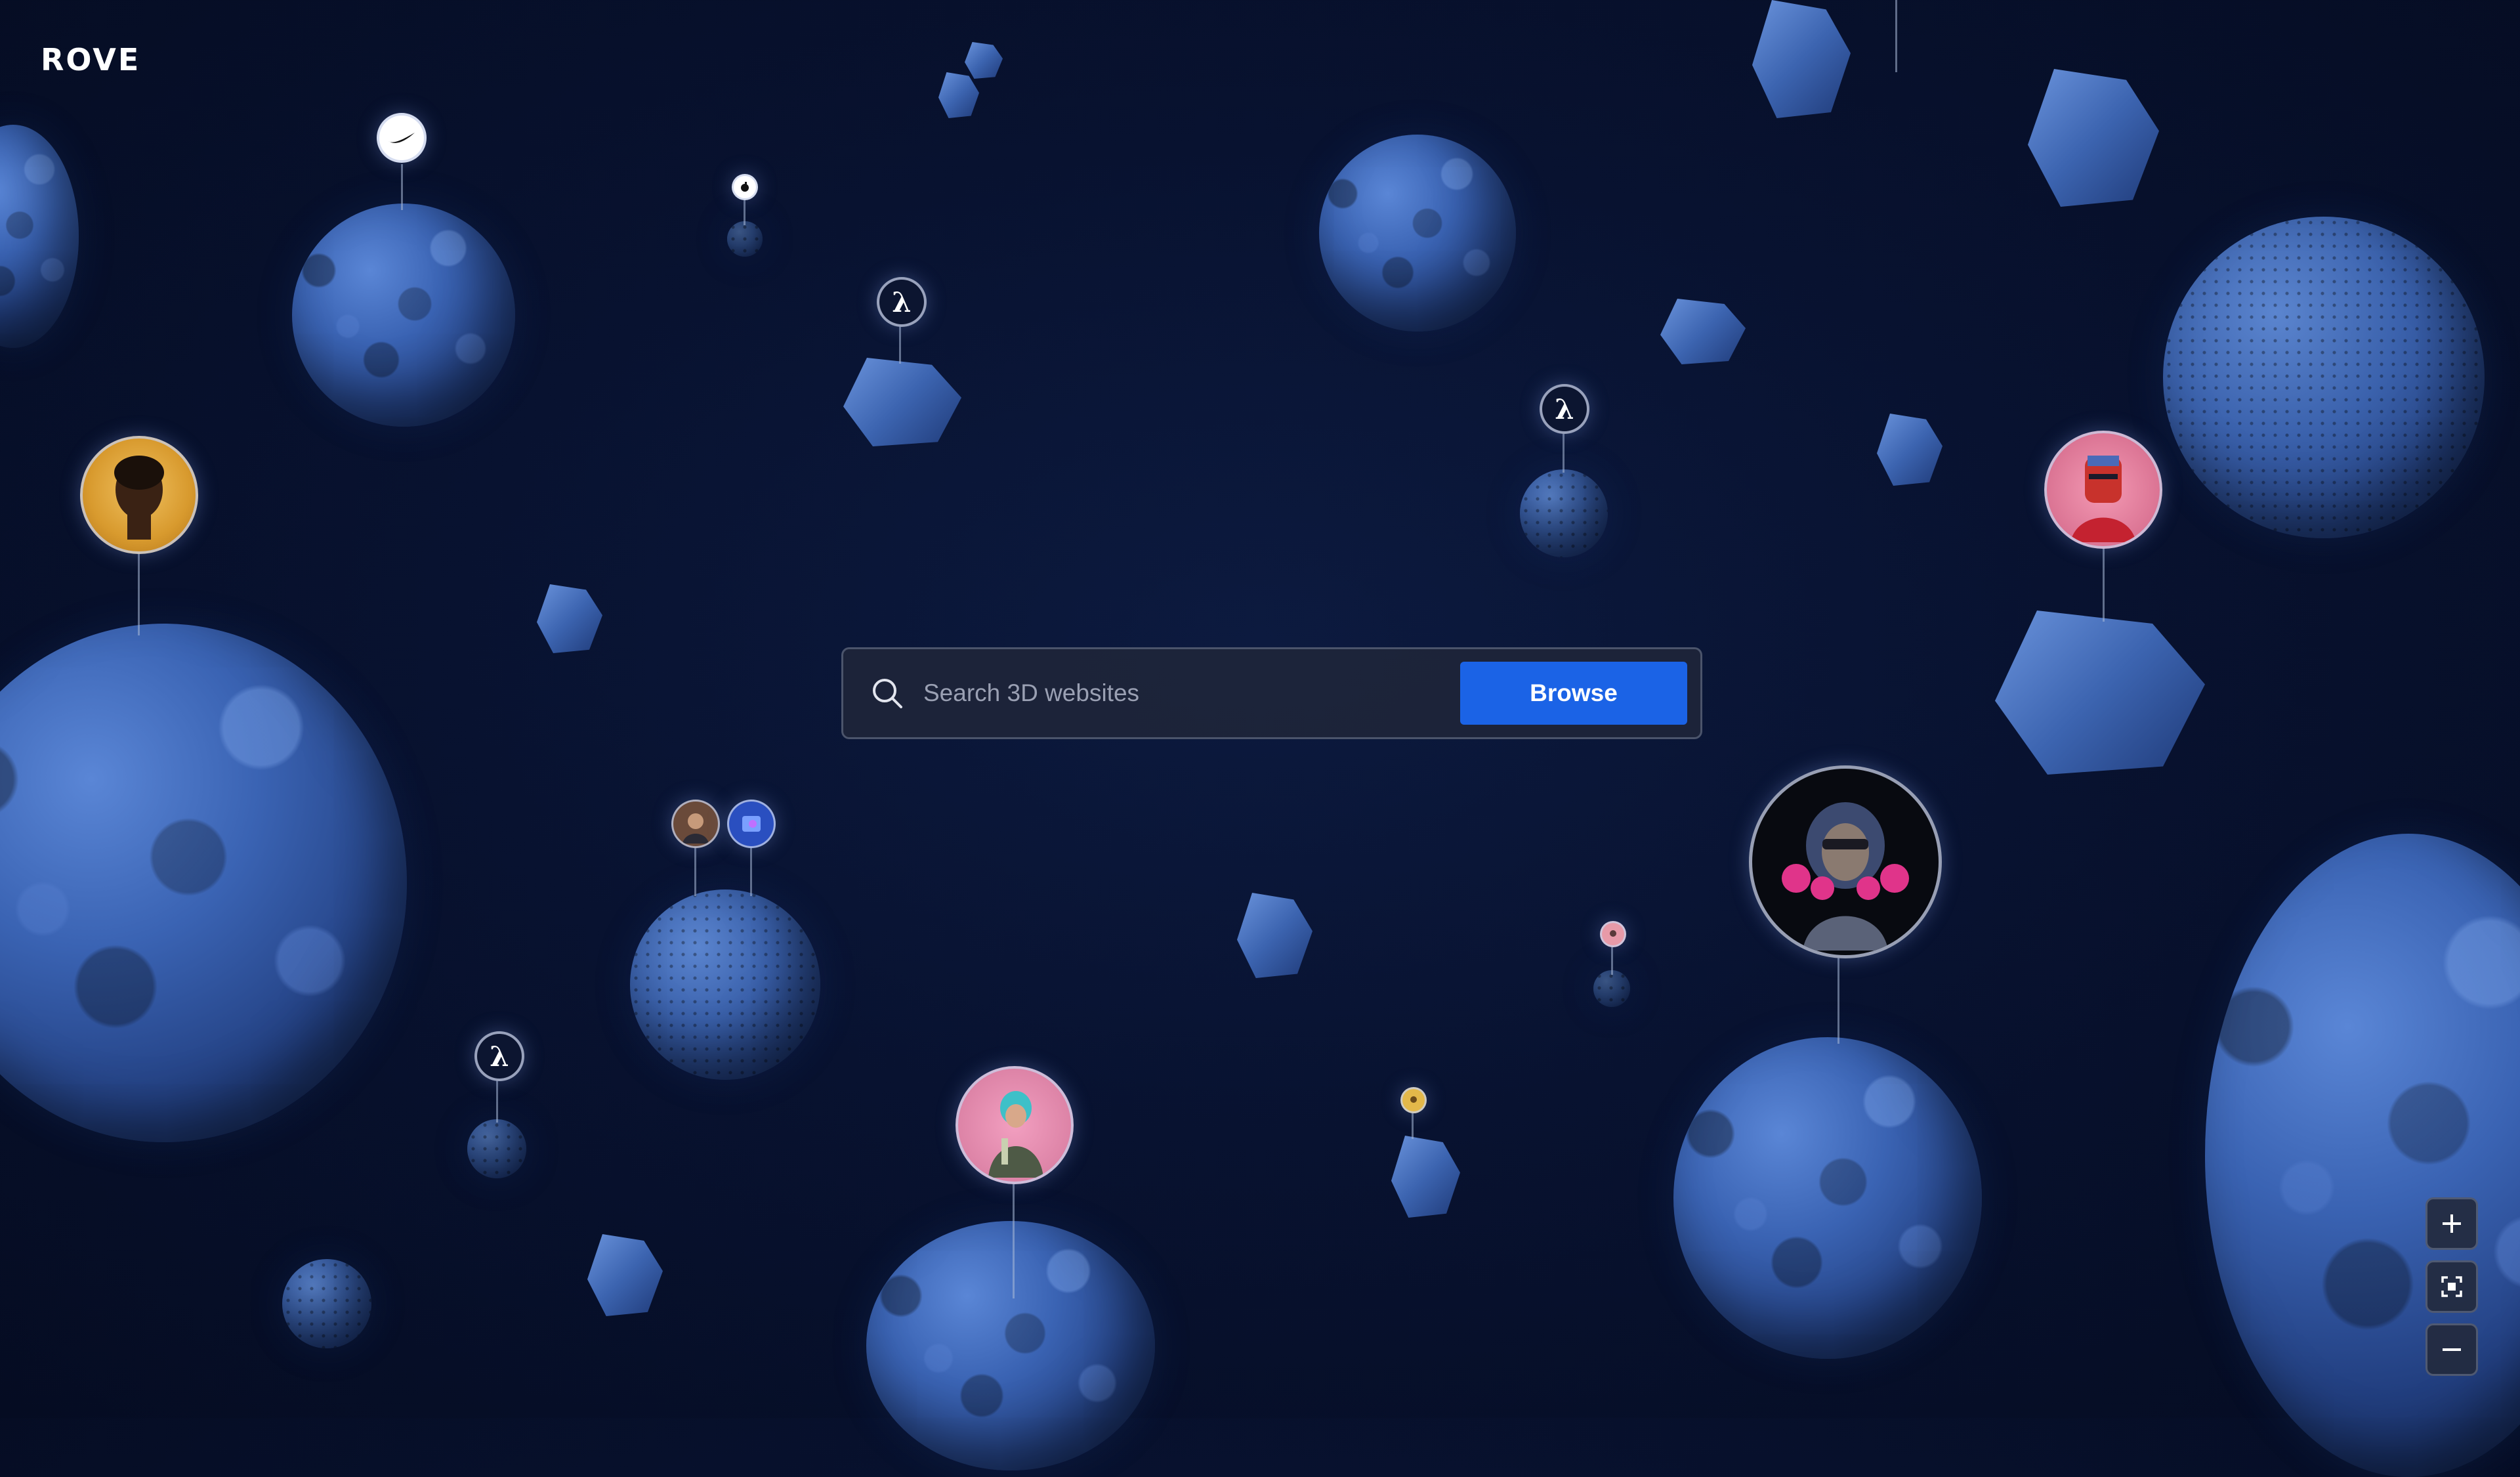  What do you see at coordinates (1896, 36) in the screenshot?
I see `pin-line-top-edge` at bounding box center [1896, 36].